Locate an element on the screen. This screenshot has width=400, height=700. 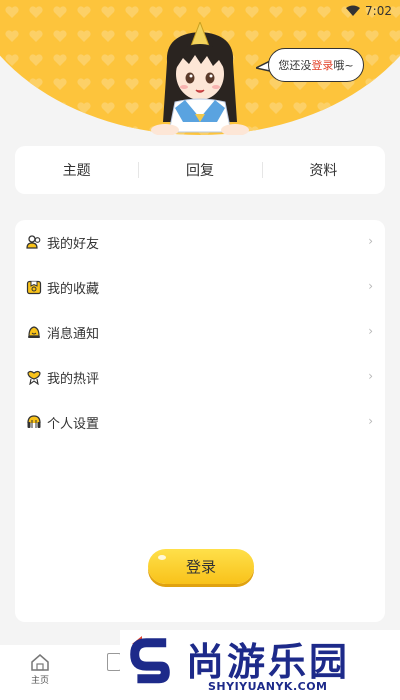
wifi-icon is located at coordinates (353, 10).